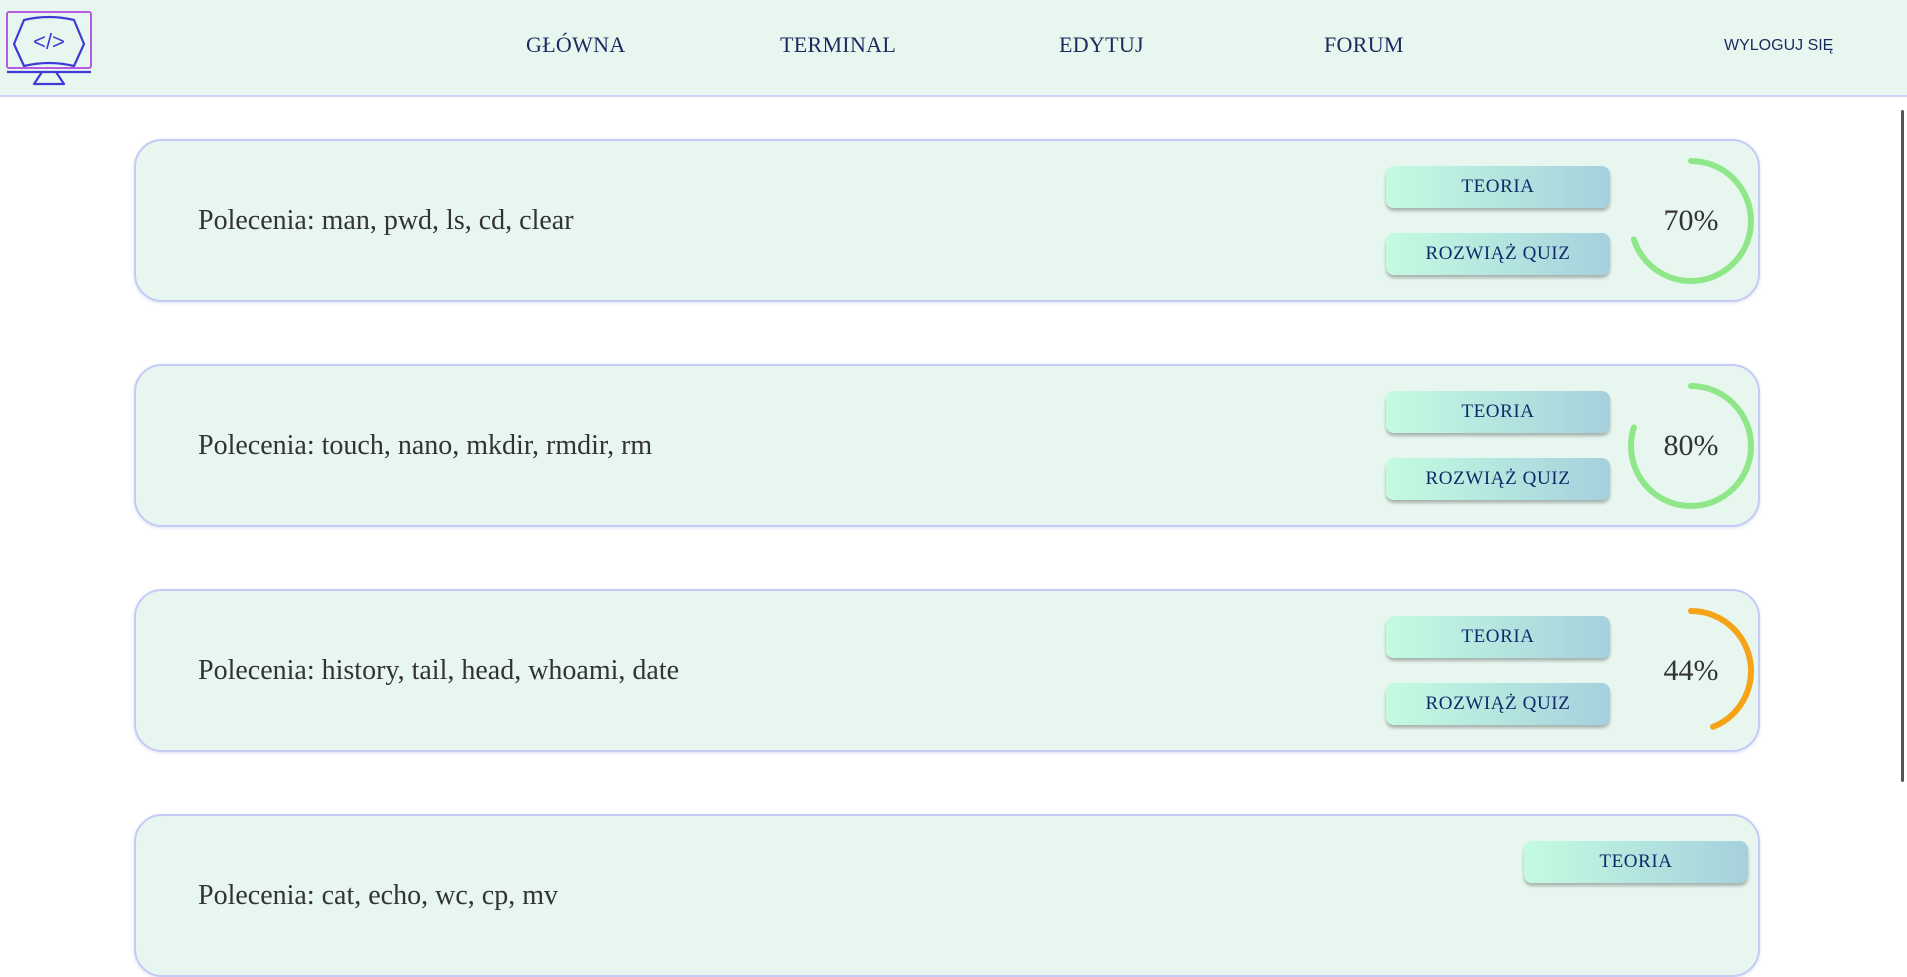 This screenshot has height=977, width=1907. What do you see at coordinates (1691, 445) in the screenshot?
I see `progress-percent: 80%` at bounding box center [1691, 445].